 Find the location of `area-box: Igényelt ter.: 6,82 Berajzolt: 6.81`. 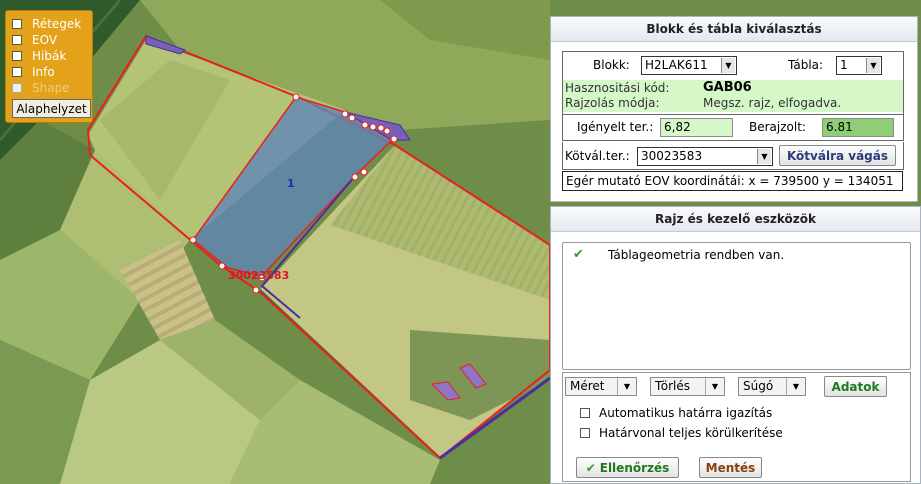

area-box: Igényelt ter.: 6,82 Berajzolt: 6.81 is located at coordinates (733, 127).